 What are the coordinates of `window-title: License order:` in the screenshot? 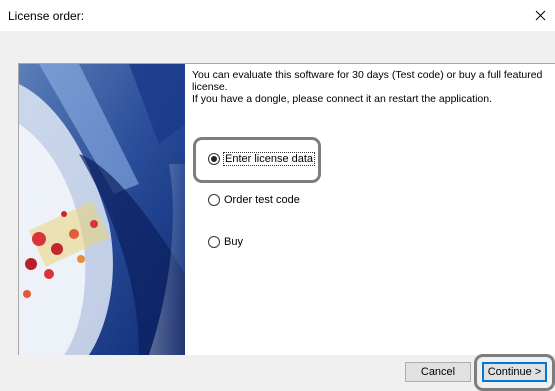 It's located at (46, 16).